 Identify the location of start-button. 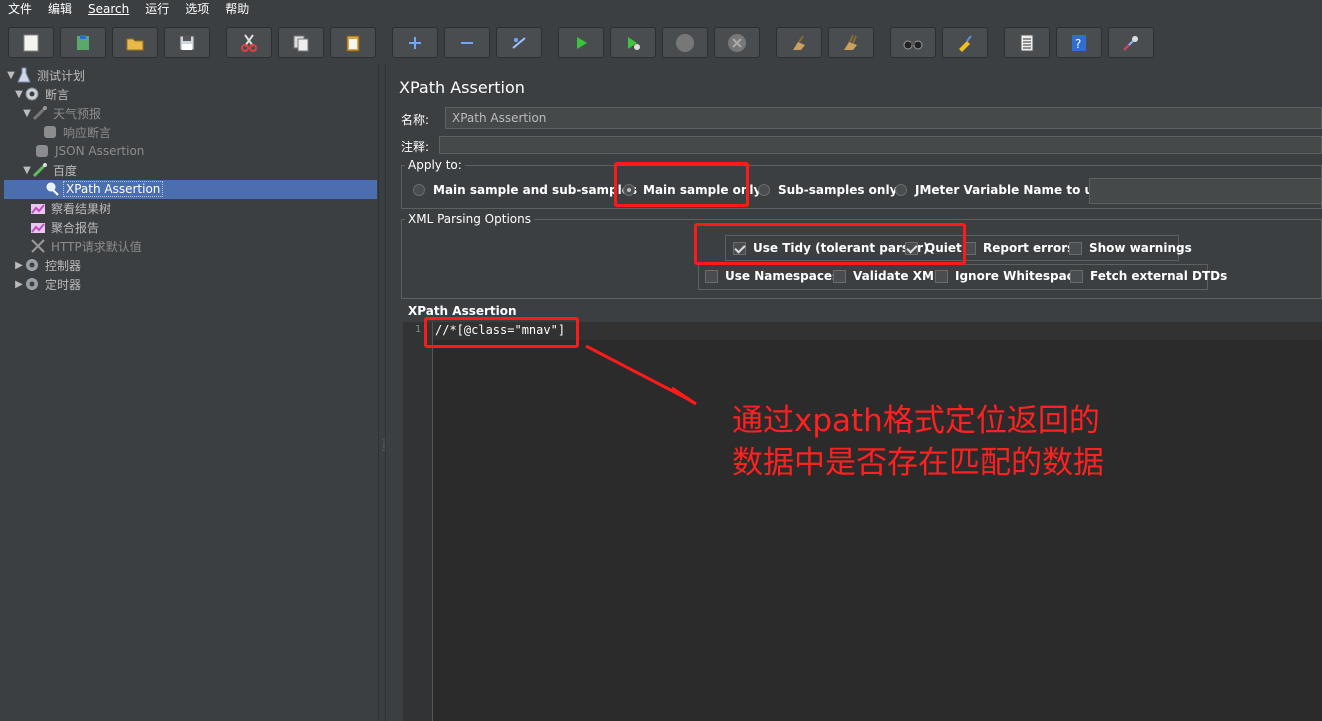
(581, 42).